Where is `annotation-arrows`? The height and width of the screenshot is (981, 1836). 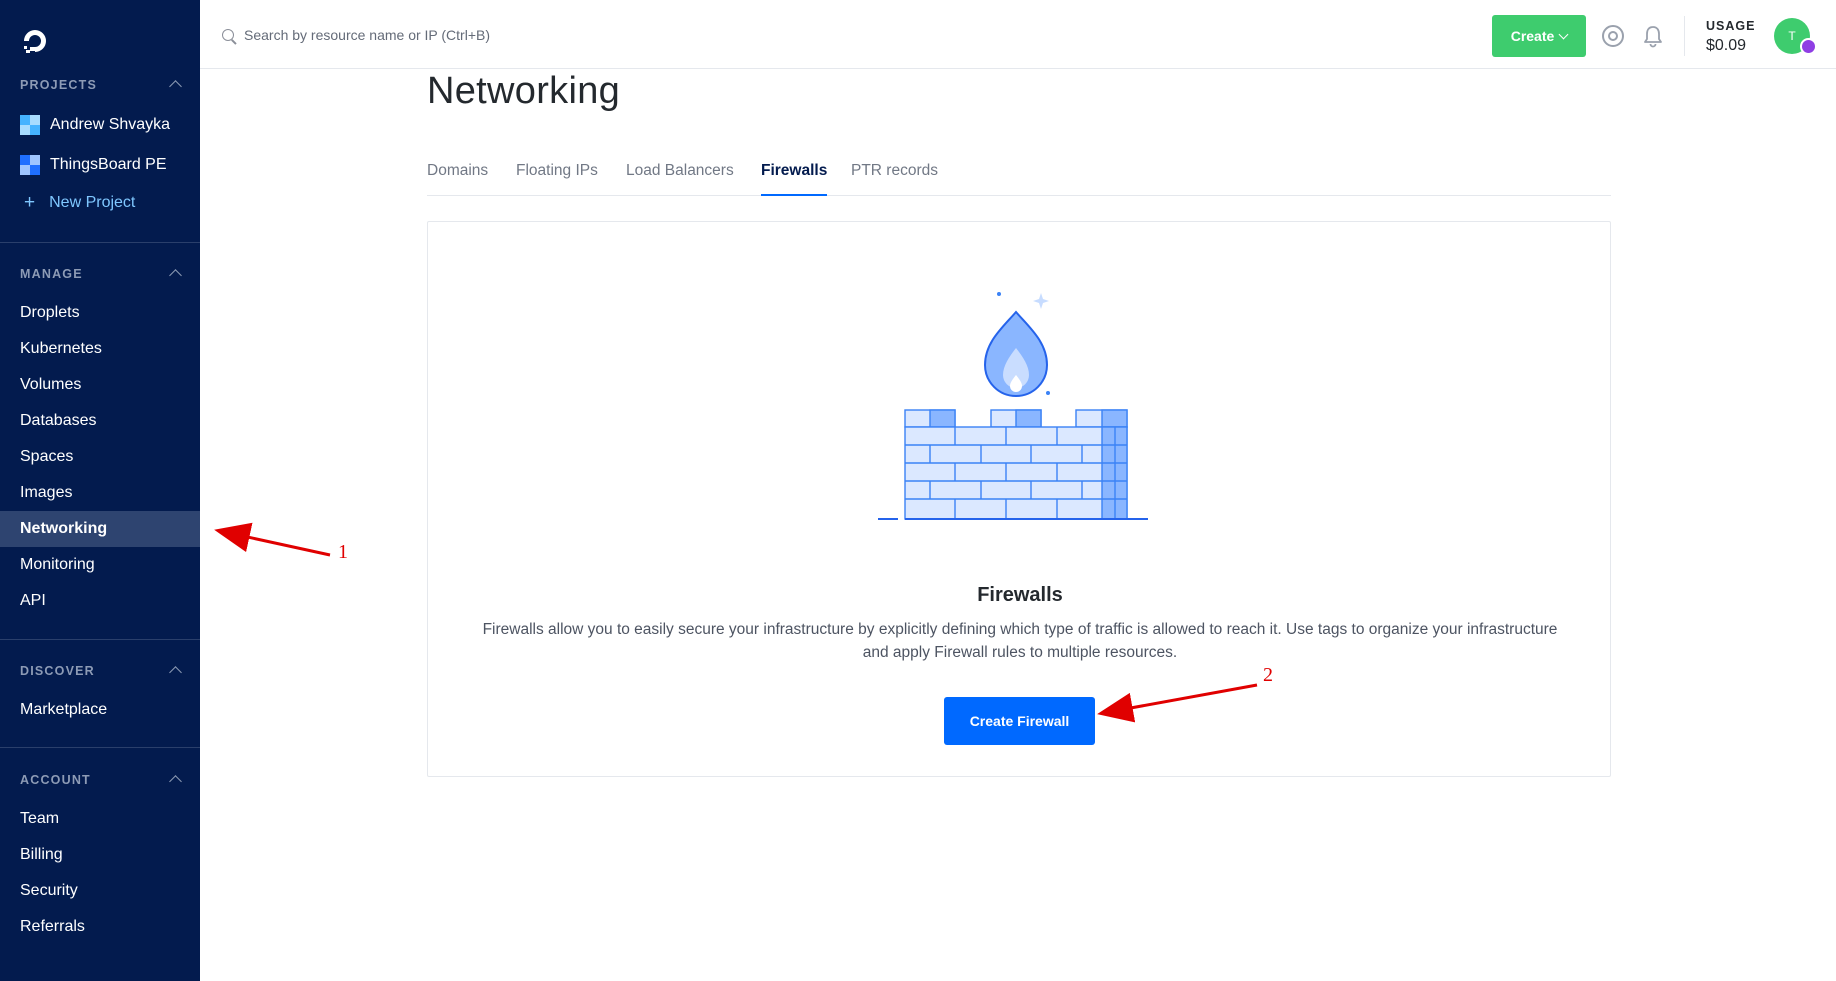 annotation-arrows is located at coordinates (736, 622).